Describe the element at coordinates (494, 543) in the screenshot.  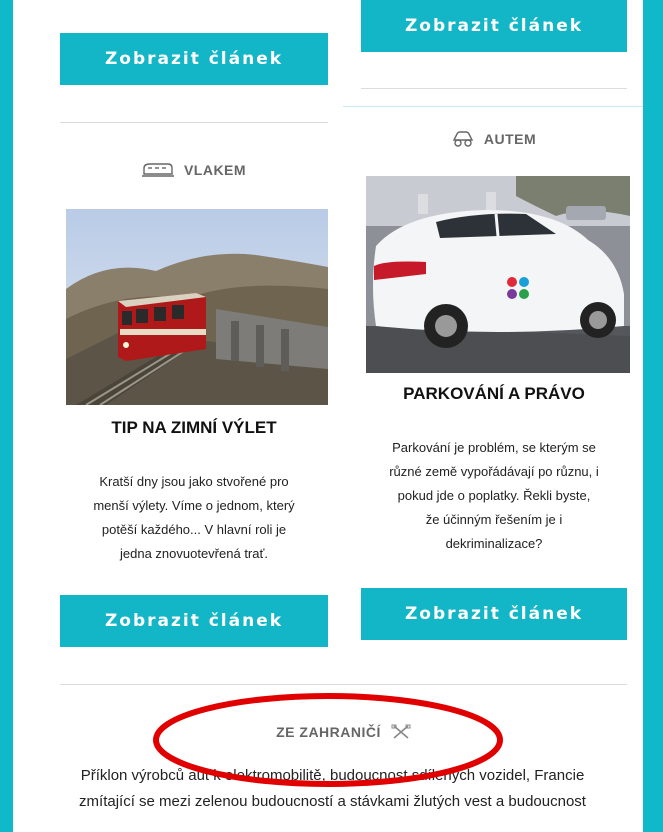
I see `description-line: dekriminalizace?` at that location.